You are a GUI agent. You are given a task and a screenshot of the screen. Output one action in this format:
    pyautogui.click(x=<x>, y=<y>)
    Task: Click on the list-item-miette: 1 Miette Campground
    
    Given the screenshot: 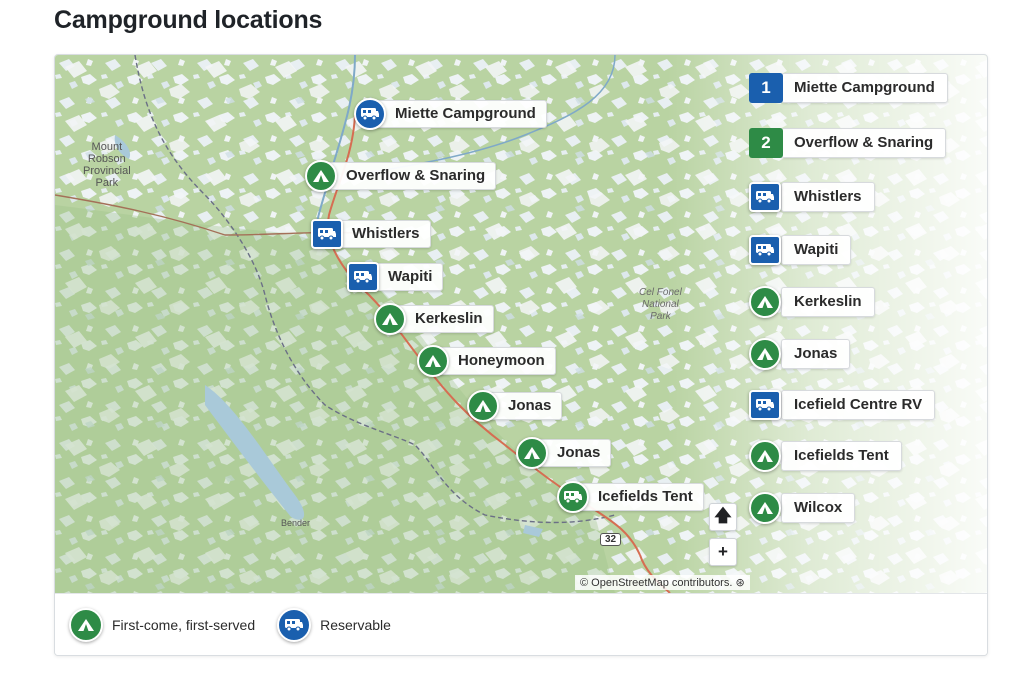 What is the action you would take?
    pyautogui.click(x=848, y=88)
    